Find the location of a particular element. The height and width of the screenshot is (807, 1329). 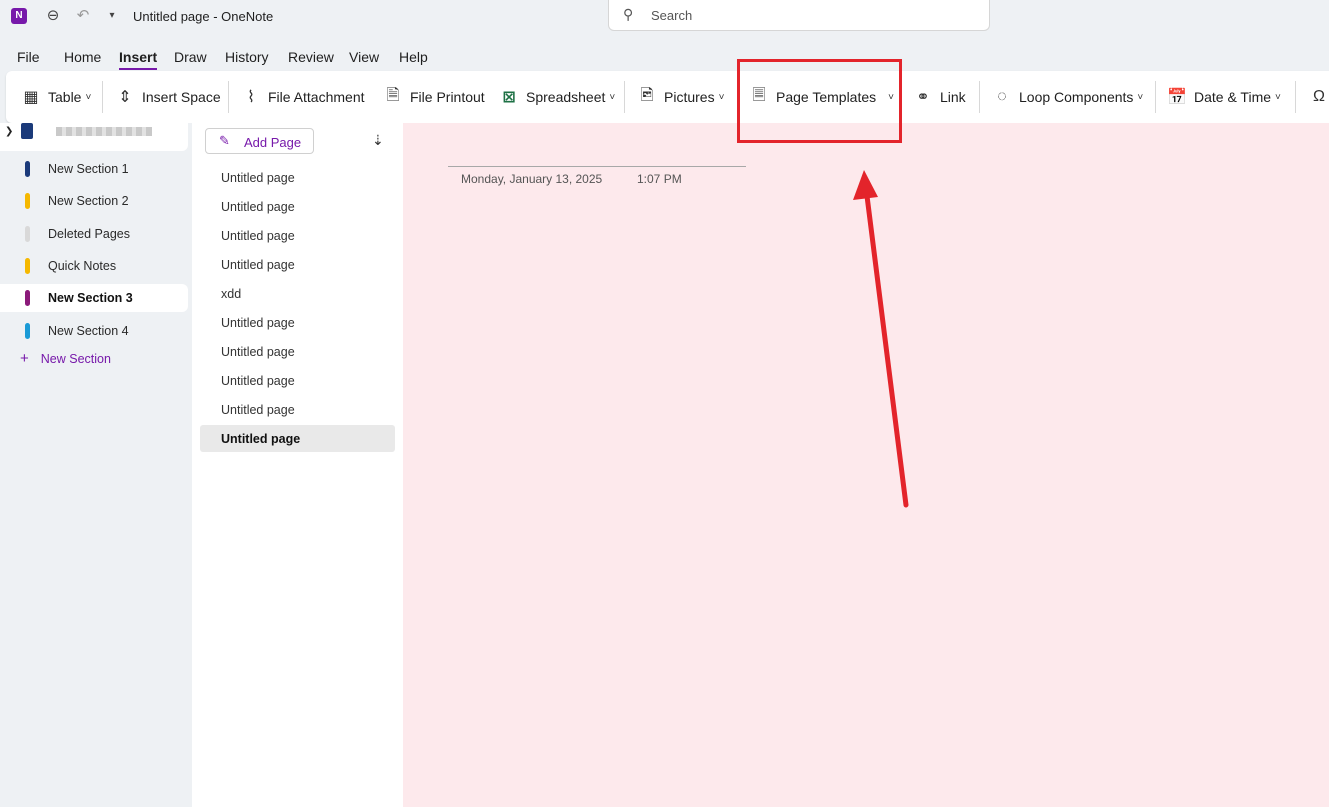

file-printout-icon: 🗎 is located at coordinates (393, 95).